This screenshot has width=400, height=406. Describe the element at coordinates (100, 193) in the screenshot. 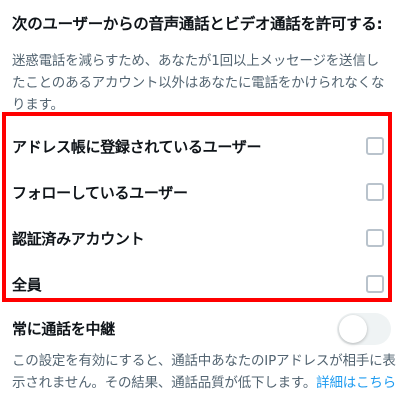

I see `option-label: フォローしているユーザー` at that location.